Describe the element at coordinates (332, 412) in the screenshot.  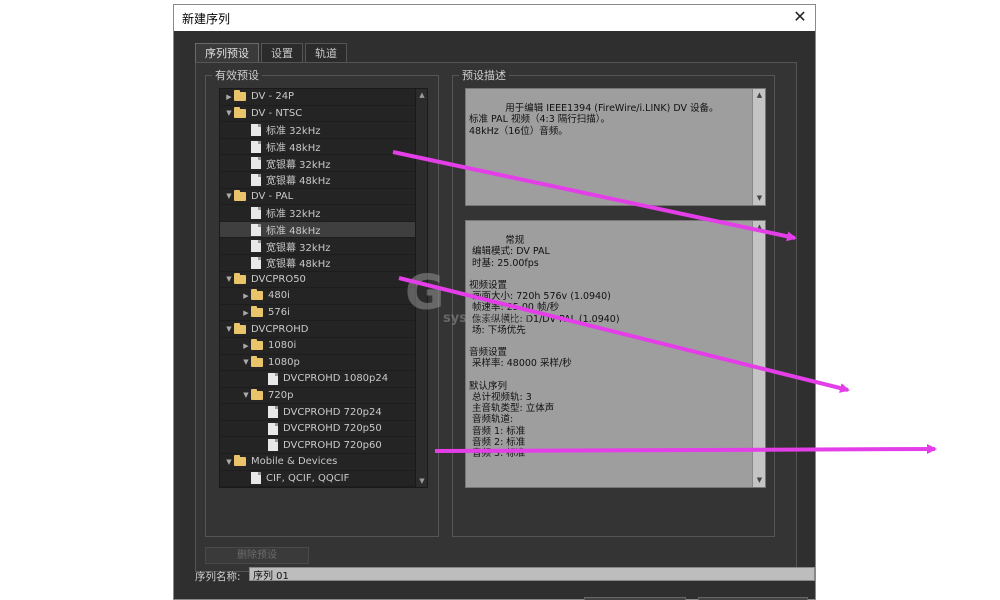
I see `tree-item-label: DVCPROHD 720p24` at that location.